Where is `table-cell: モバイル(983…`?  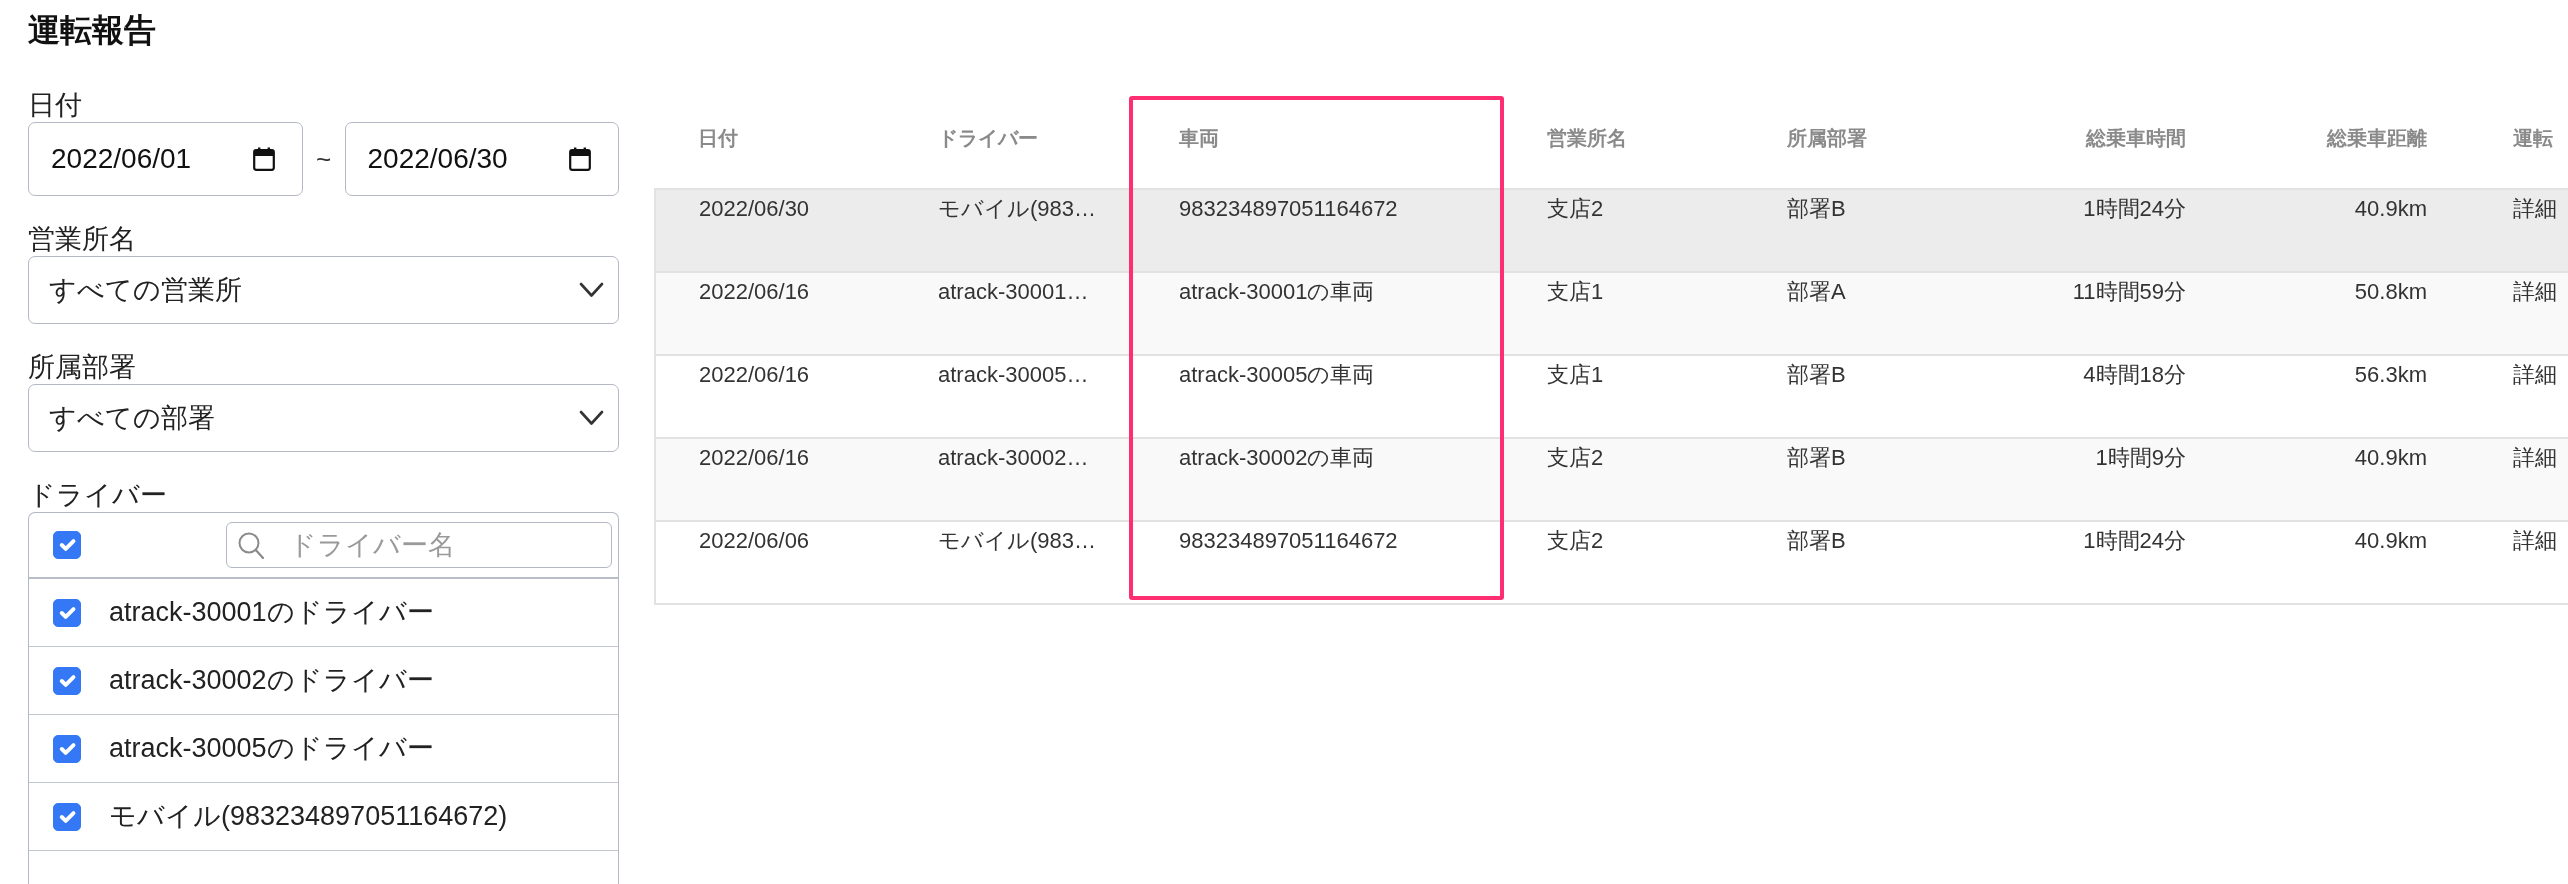 table-cell: モバイル(983… is located at coordinates (1015, 230).